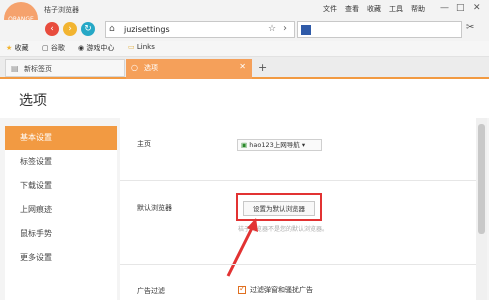 Image resolution: width=489 pixels, height=300 pixels. What do you see at coordinates (244, 49) in the screenshot?
I see `bookmarks-bar` at bounding box center [244, 49].